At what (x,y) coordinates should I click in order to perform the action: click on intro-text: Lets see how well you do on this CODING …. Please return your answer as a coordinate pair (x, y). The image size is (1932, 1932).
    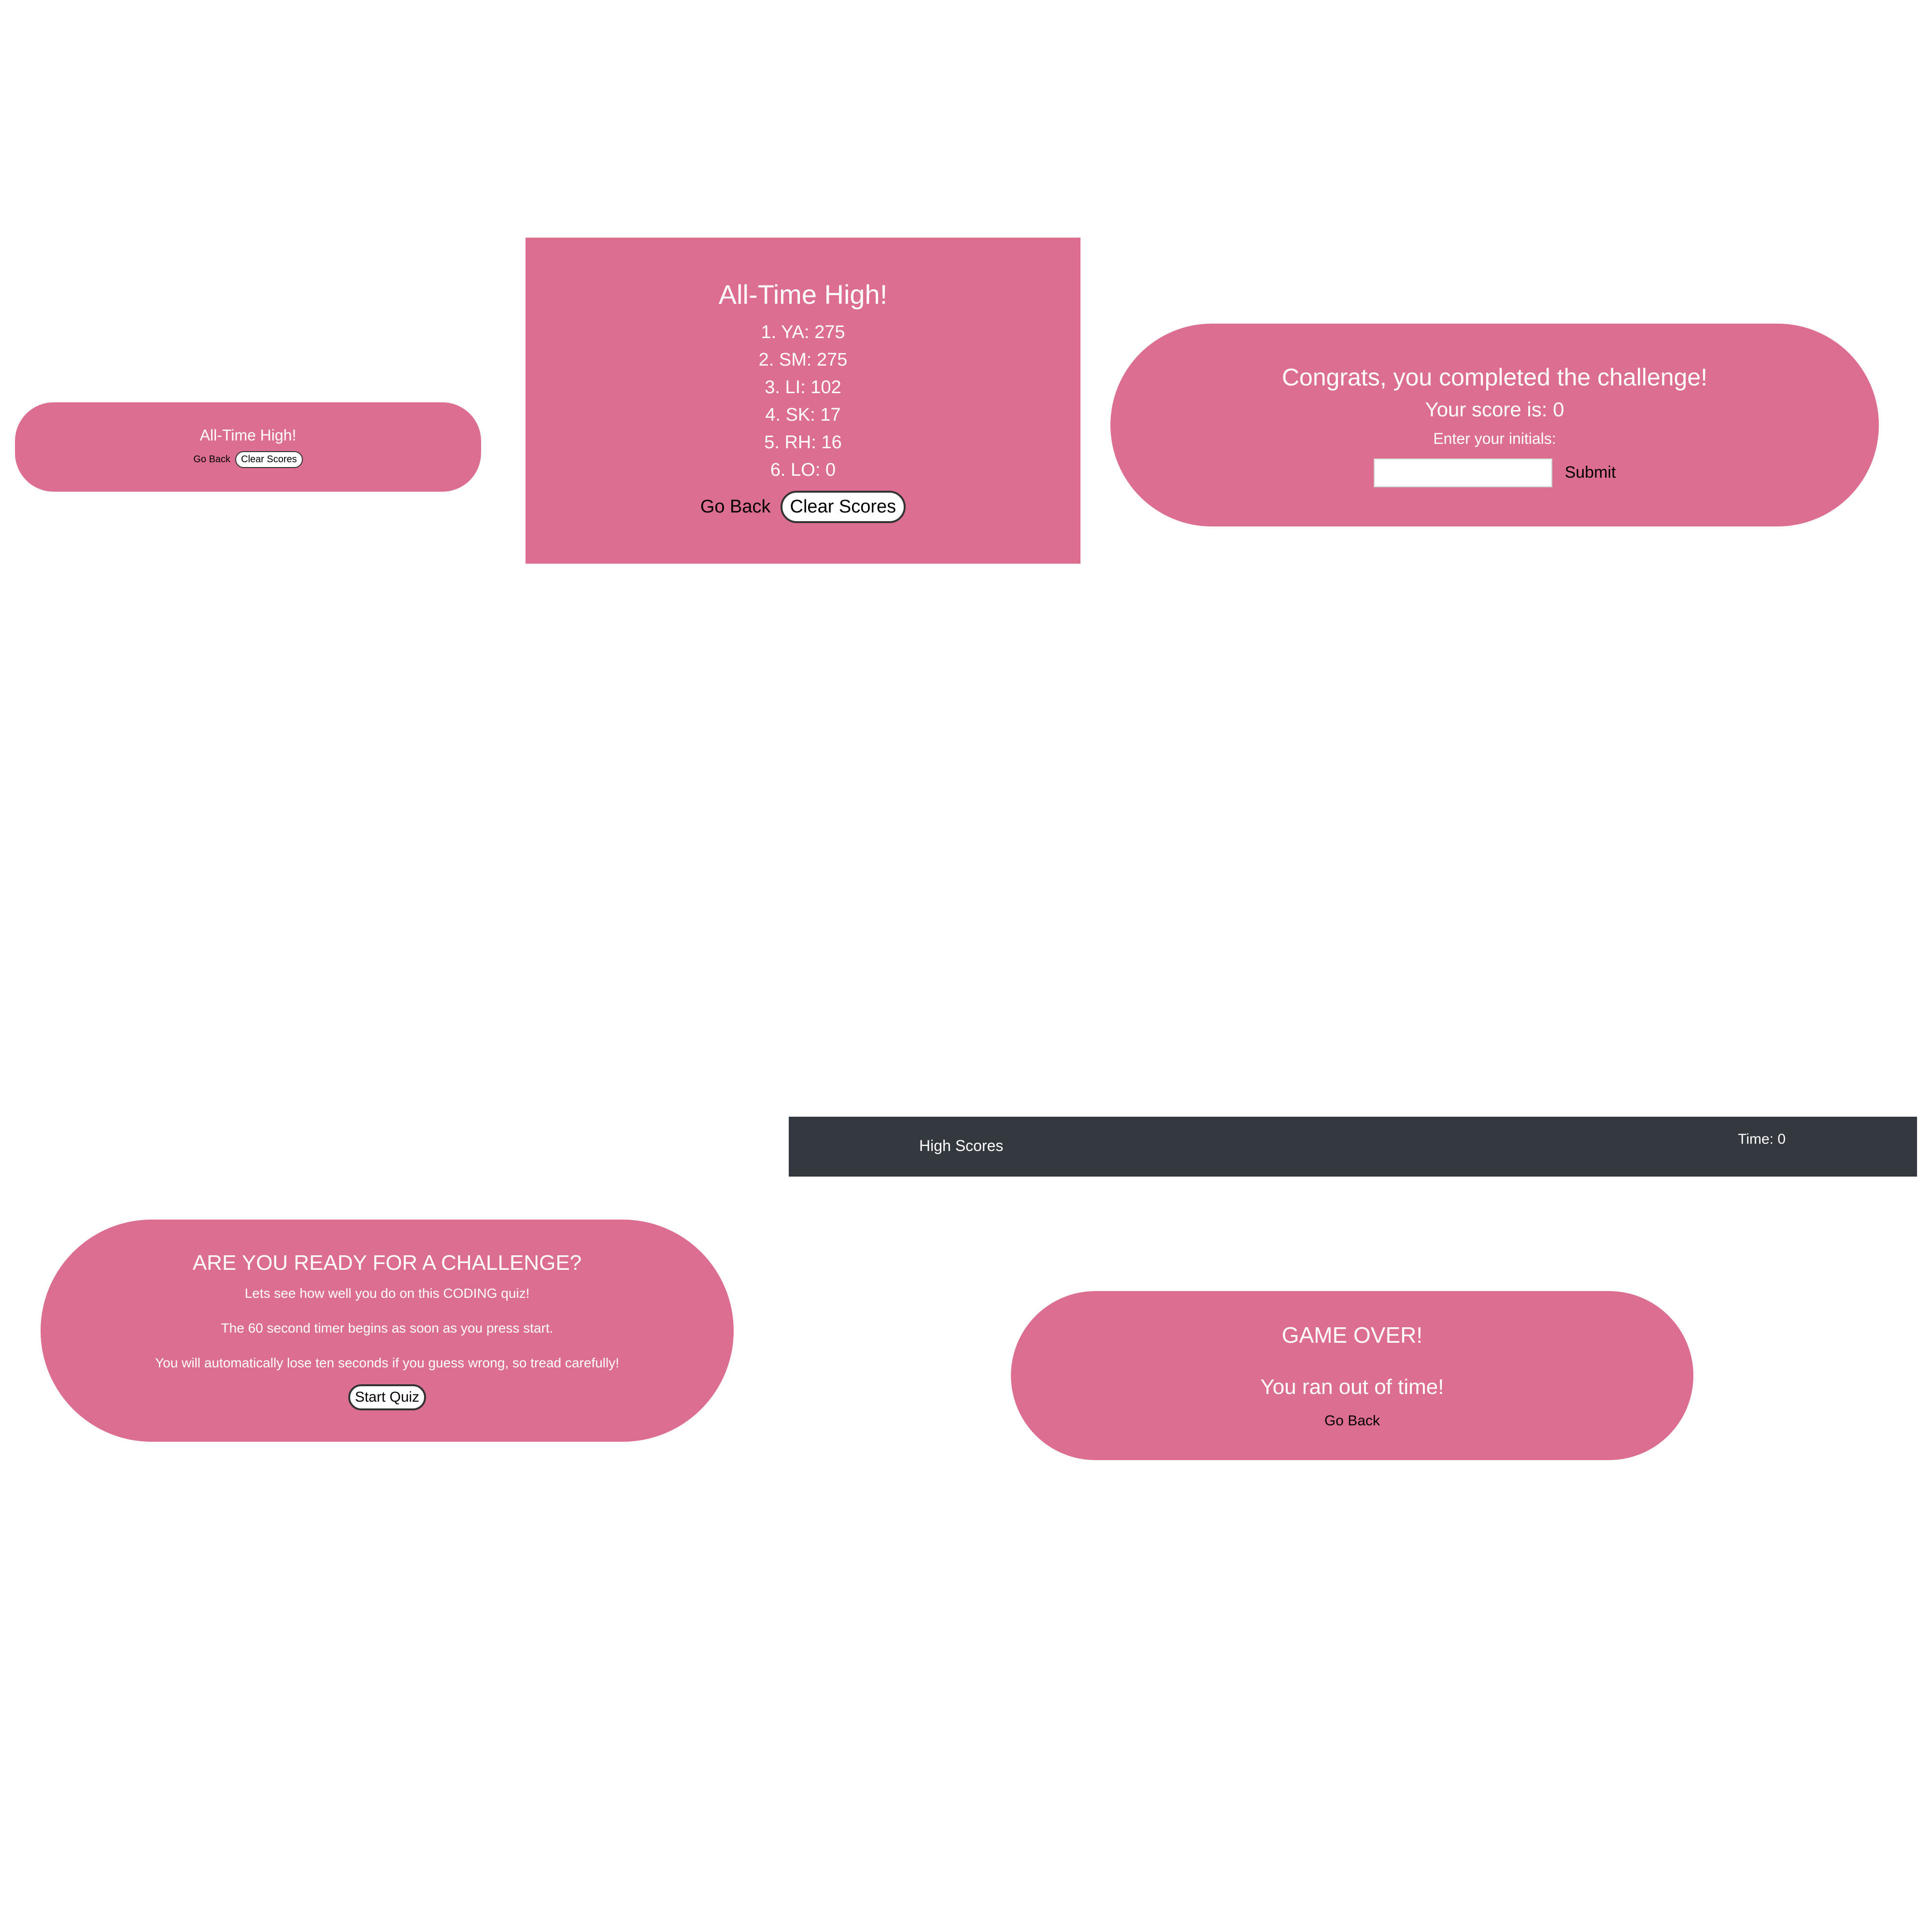
    Looking at the image, I should click on (387, 1293).